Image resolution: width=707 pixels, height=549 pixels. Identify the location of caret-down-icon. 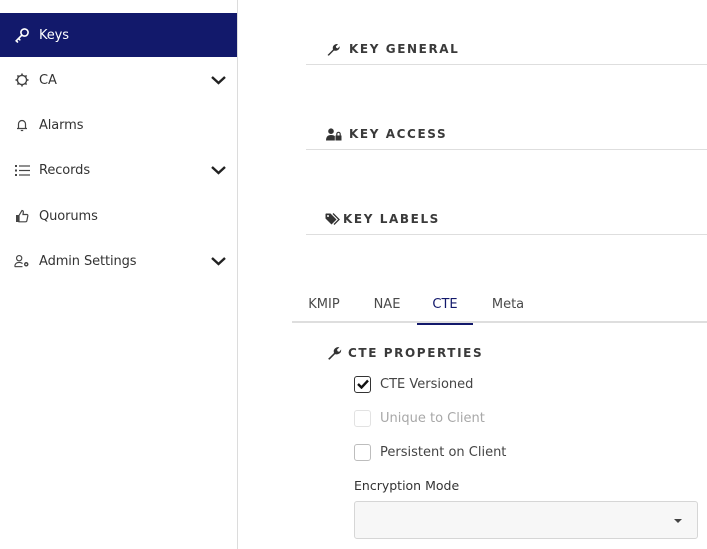
(678, 521).